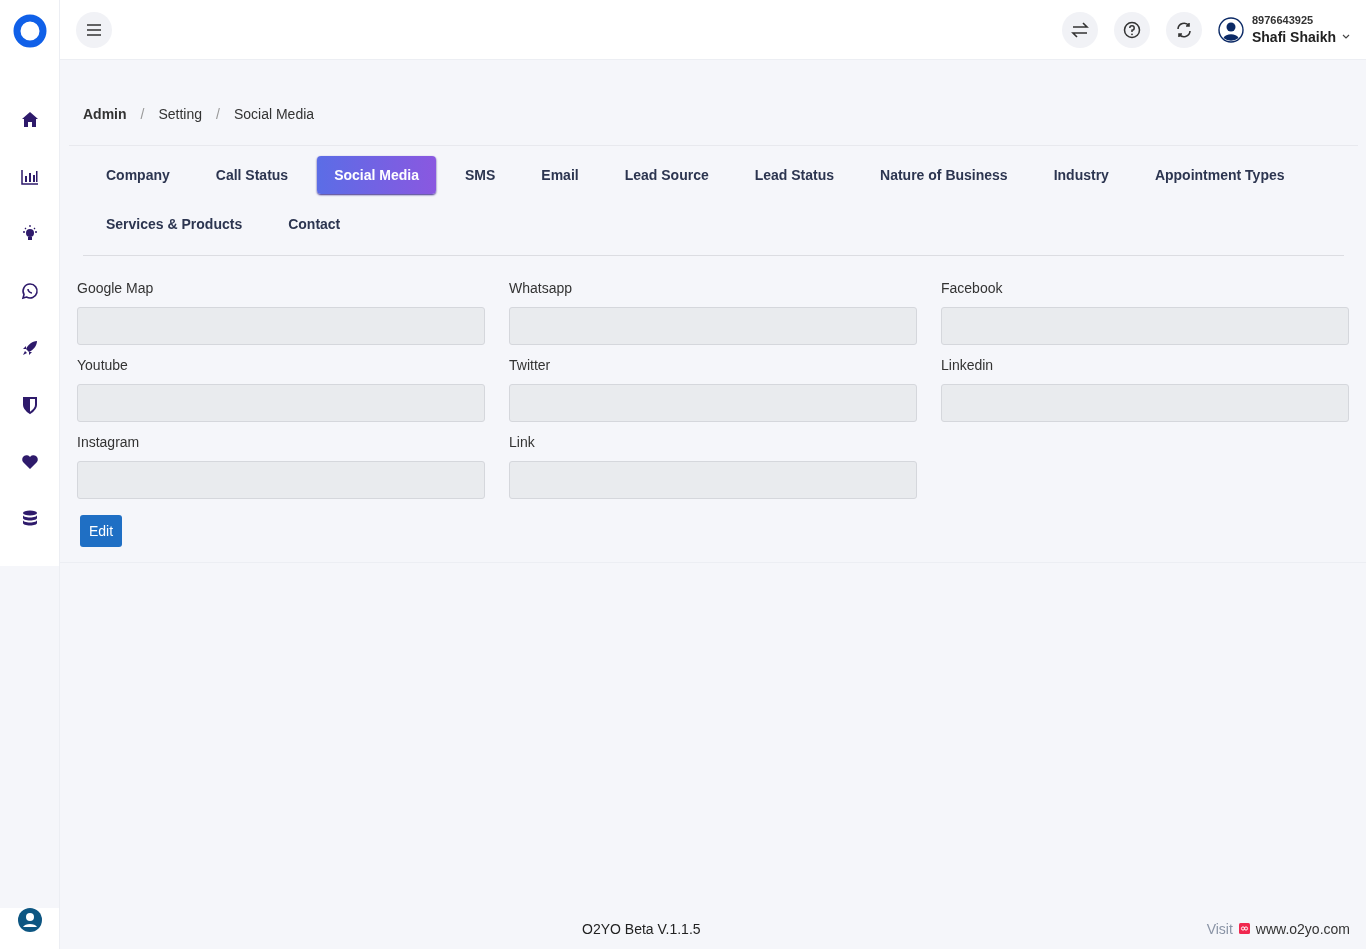 The image size is (1366, 949). What do you see at coordinates (109, 443) in the screenshot?
I see `field-label: Instagram` at bounding box center [109, 443].